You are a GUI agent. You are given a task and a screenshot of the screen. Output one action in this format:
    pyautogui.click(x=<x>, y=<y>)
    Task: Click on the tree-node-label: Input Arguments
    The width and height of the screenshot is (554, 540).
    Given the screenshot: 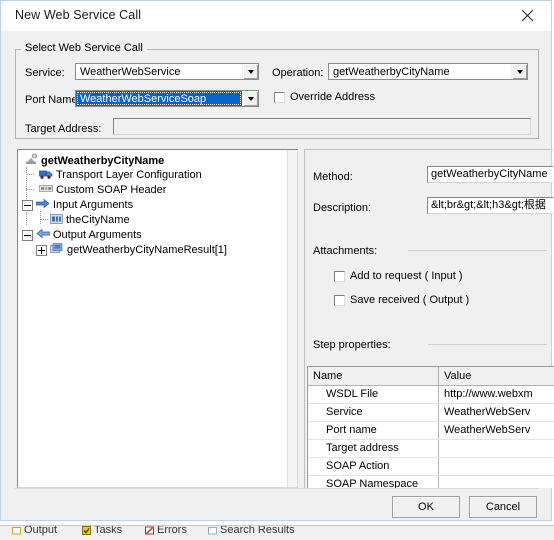 What is the action you would take?
    pyautogui.click(x=93, y=205)
    